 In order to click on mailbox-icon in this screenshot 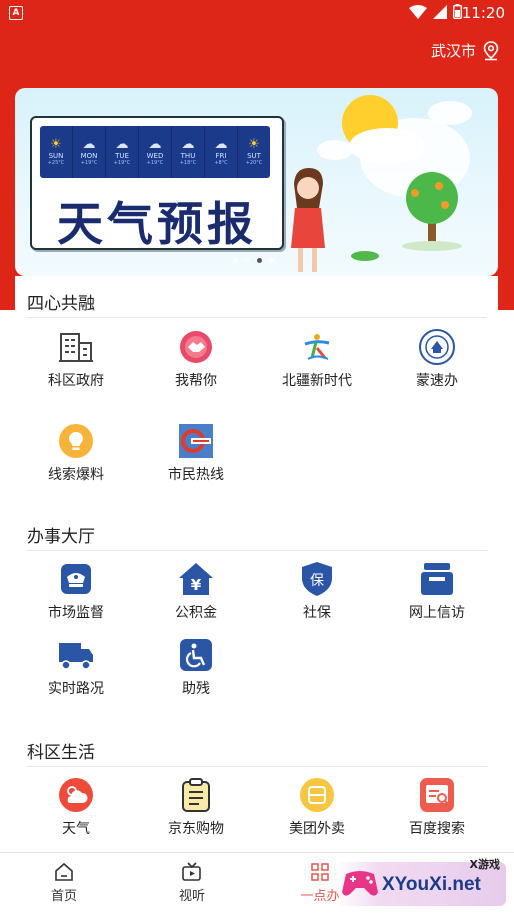, I will do `click(437, 579)`.